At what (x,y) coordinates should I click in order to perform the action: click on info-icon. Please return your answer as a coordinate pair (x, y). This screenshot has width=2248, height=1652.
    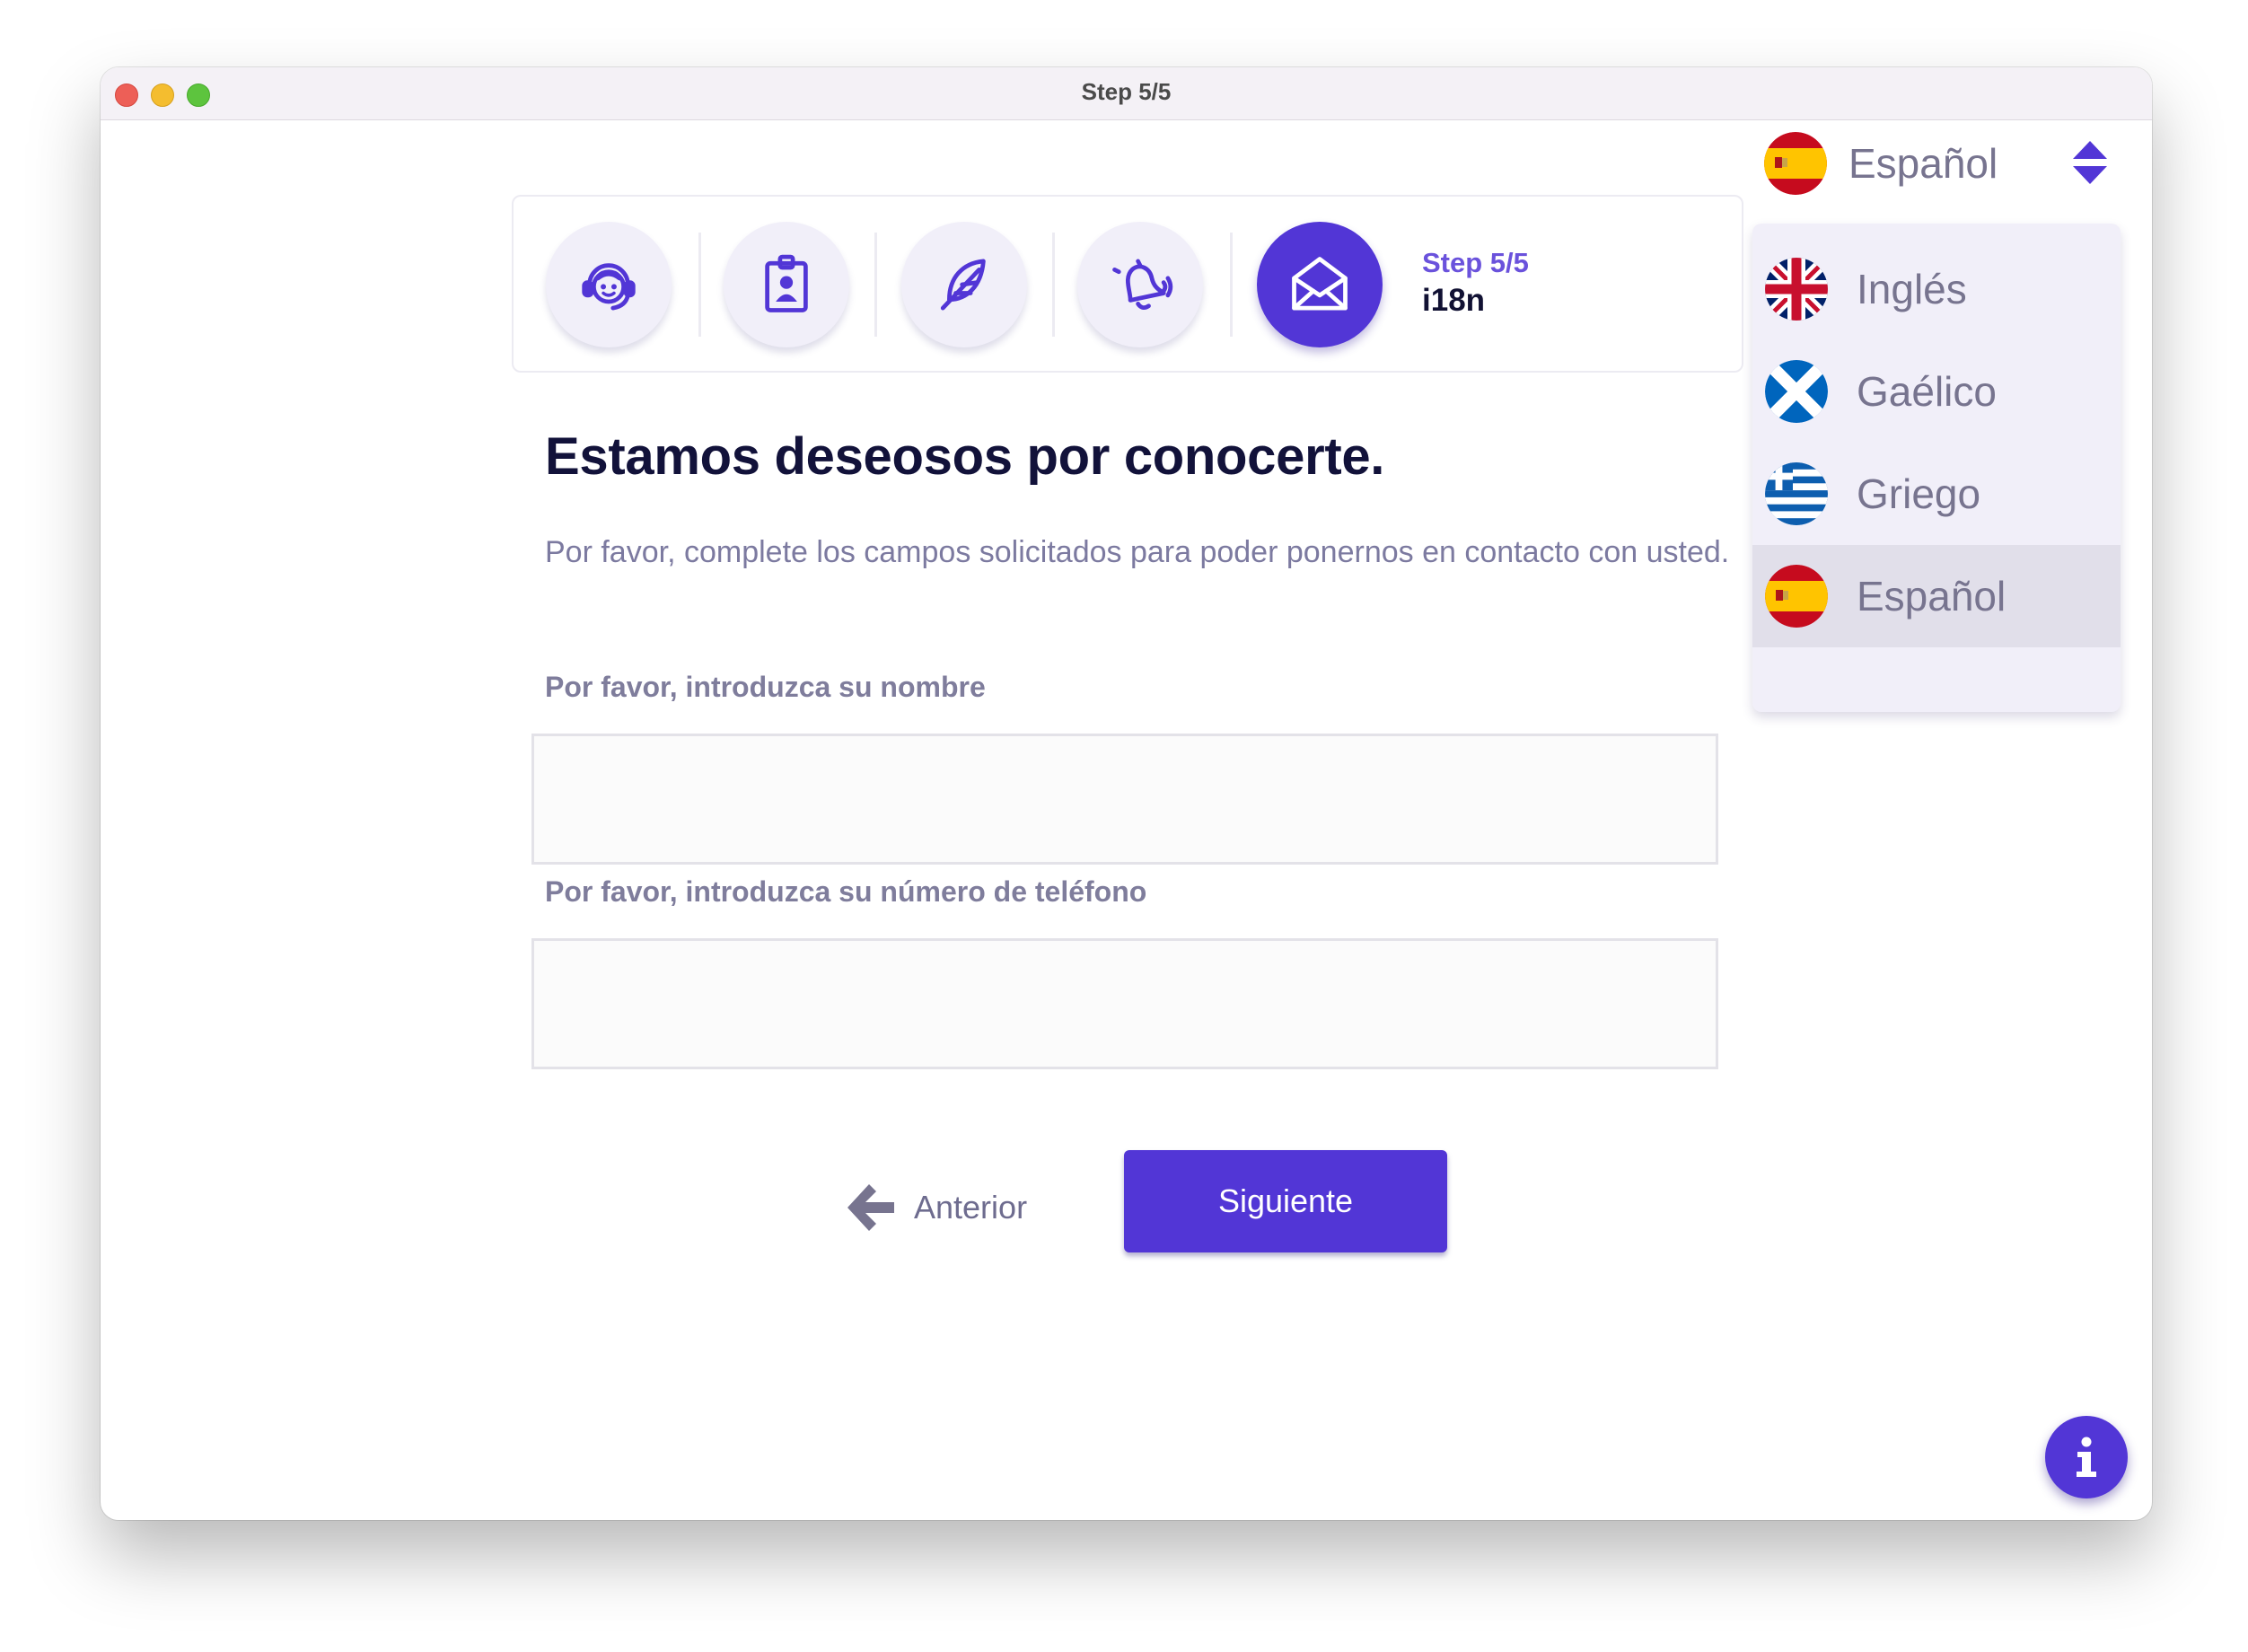
    Looking at the image, I should click on (2086, 1457).